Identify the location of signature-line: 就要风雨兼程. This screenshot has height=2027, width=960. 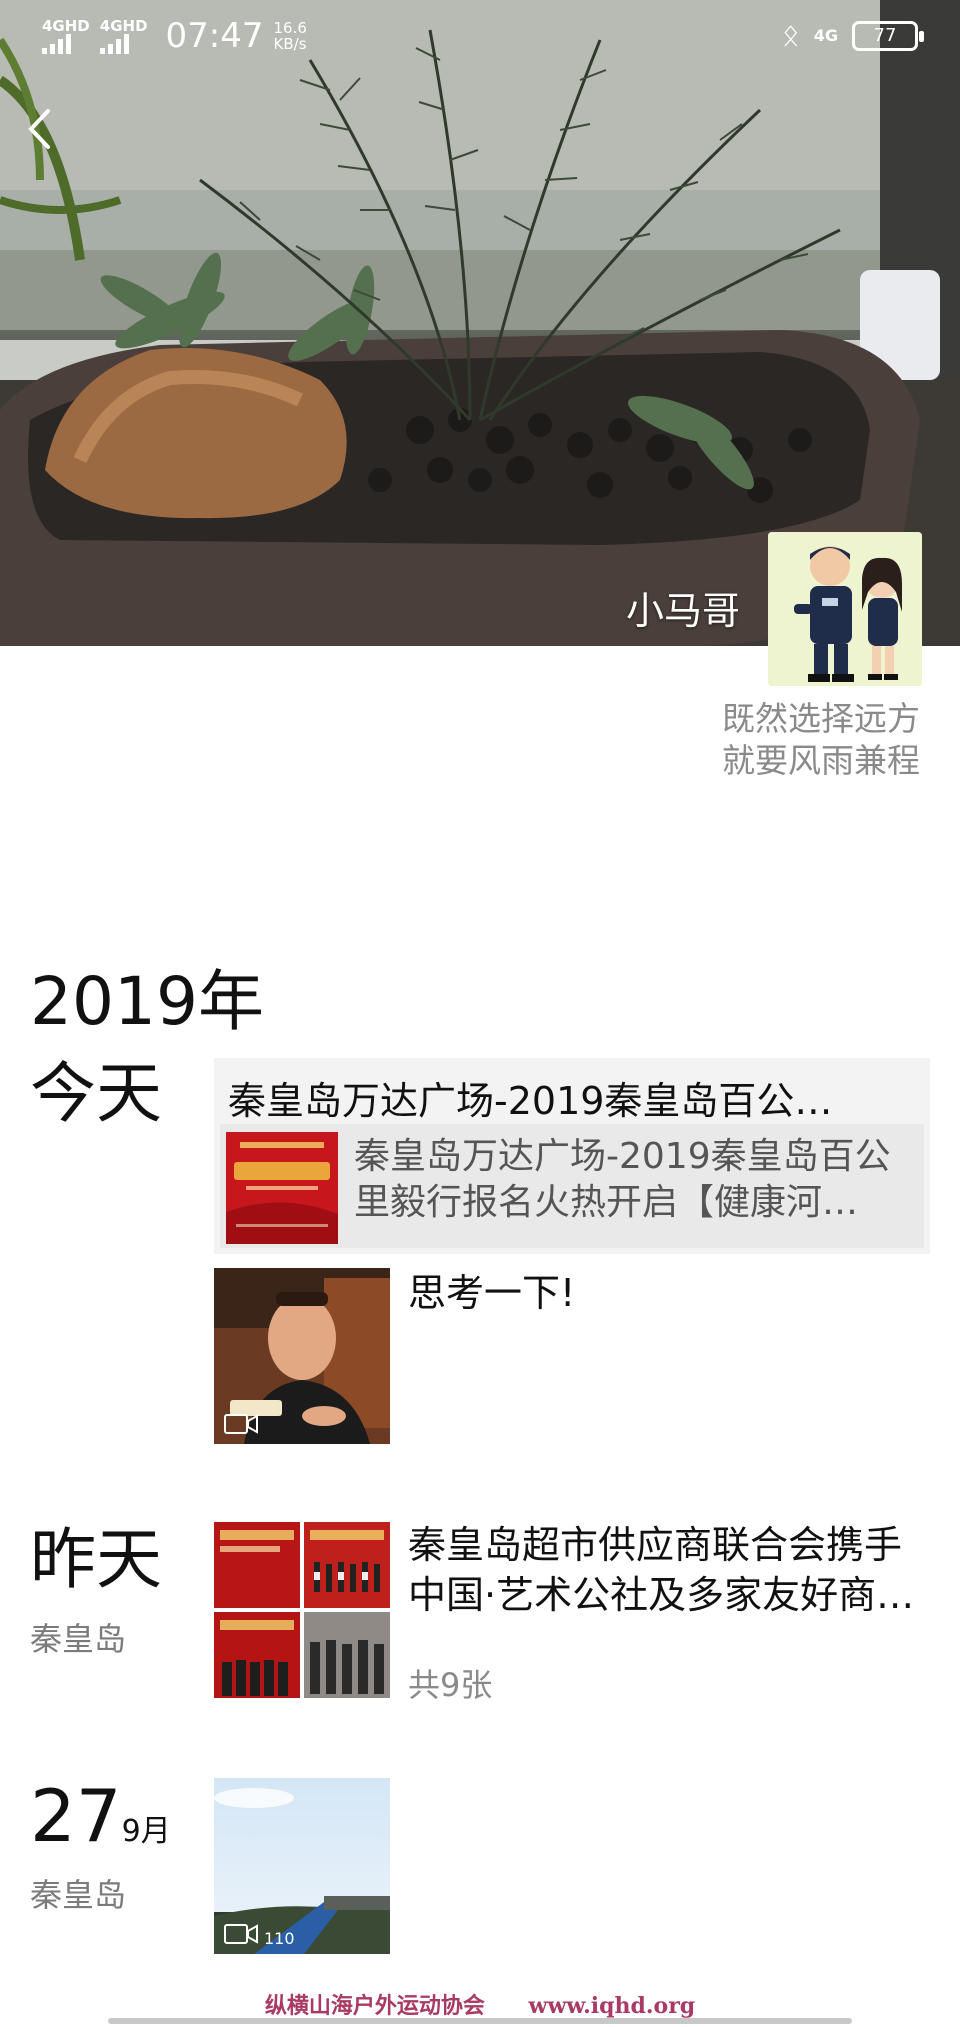
(821, 760).